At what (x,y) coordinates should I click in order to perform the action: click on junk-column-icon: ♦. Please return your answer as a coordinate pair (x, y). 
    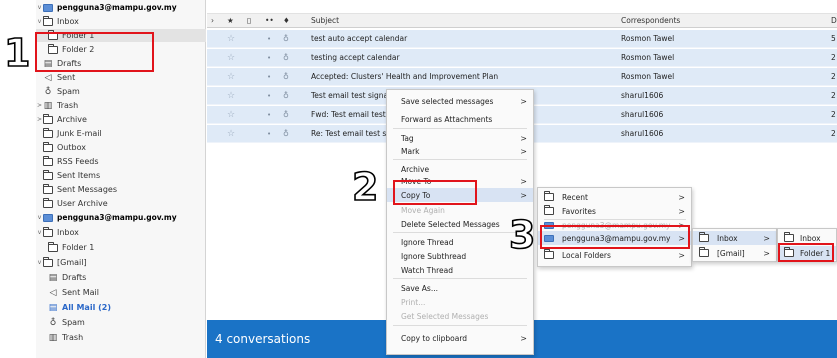
    Looking at the image, I should click on (286, 20).